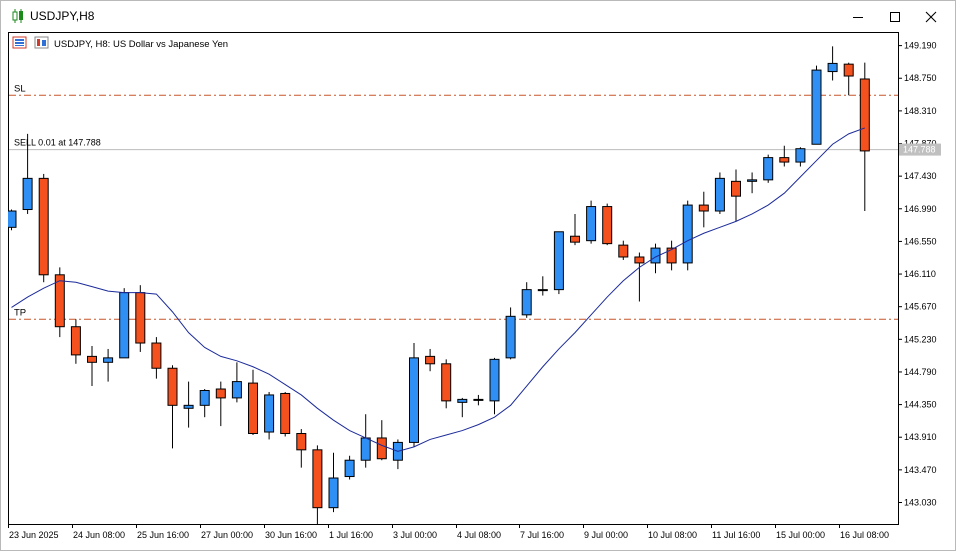  I want to click on title-bar: USDJPY,H8, so click(478, 16).